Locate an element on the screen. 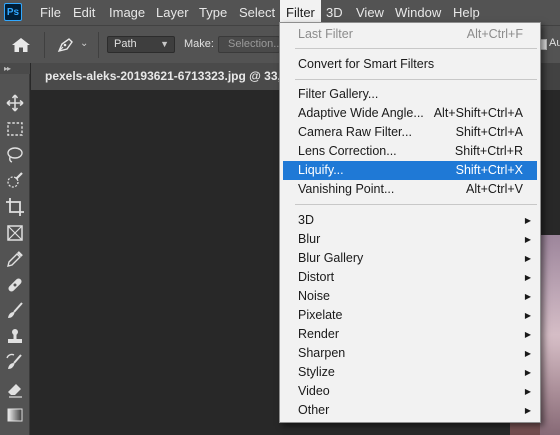  menu-item-convert-smart-filters: Convert for Smart Filters is located at coordinates (410, 64).